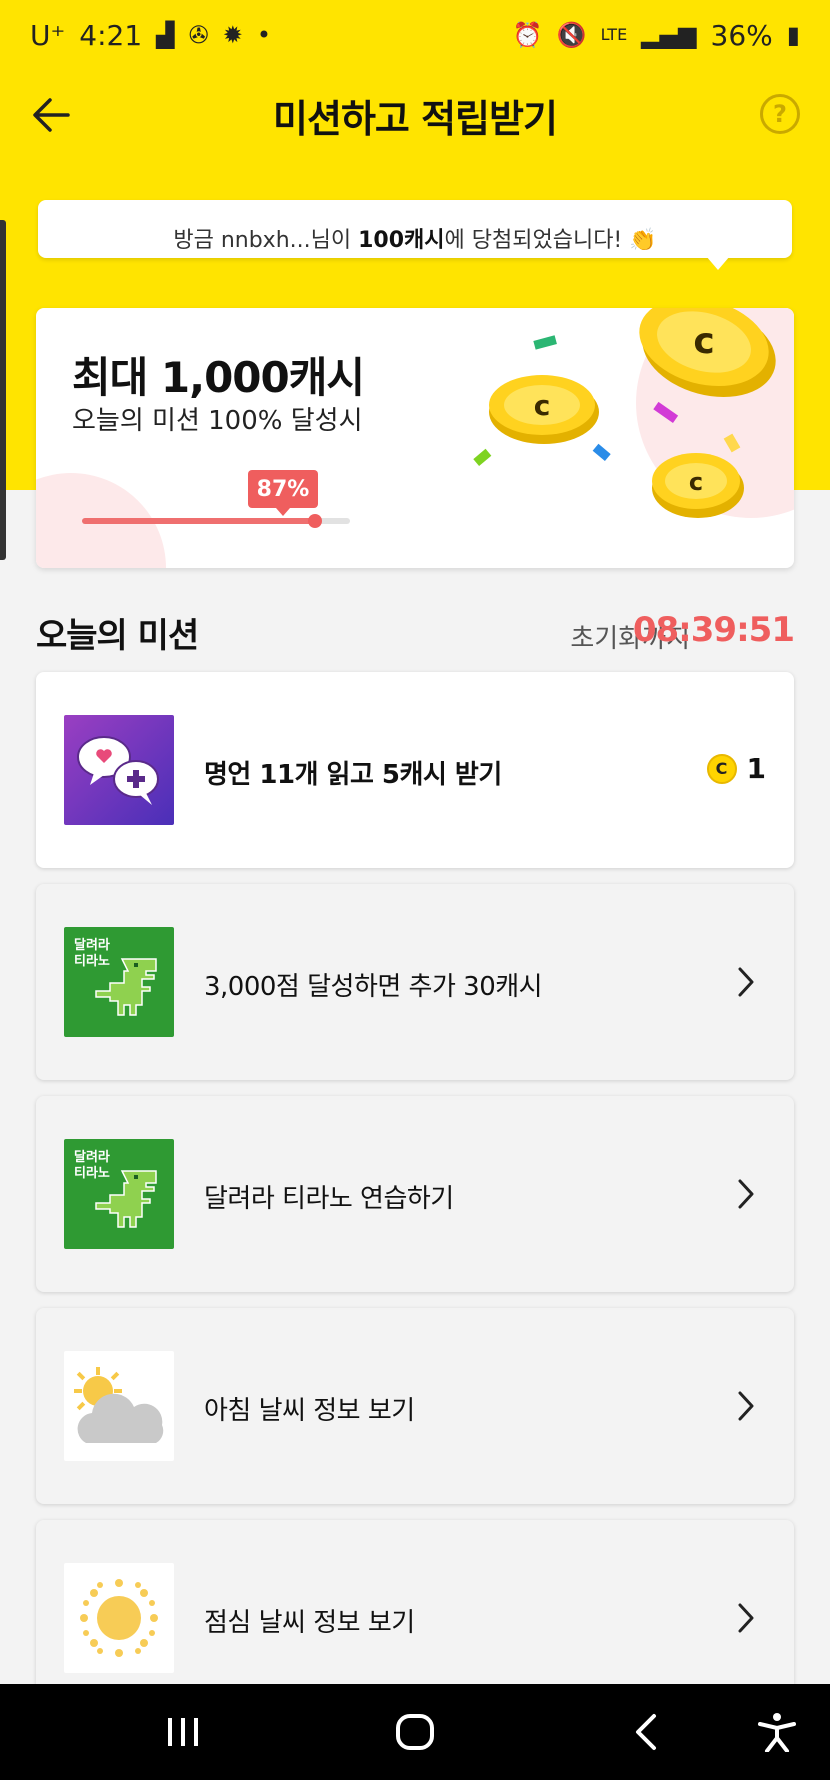 The image size is (830, 1780). What do you see at coordinates (780, 114) in the screenshot?
I see `help-icon: ?` at bounding box center [780, 114].